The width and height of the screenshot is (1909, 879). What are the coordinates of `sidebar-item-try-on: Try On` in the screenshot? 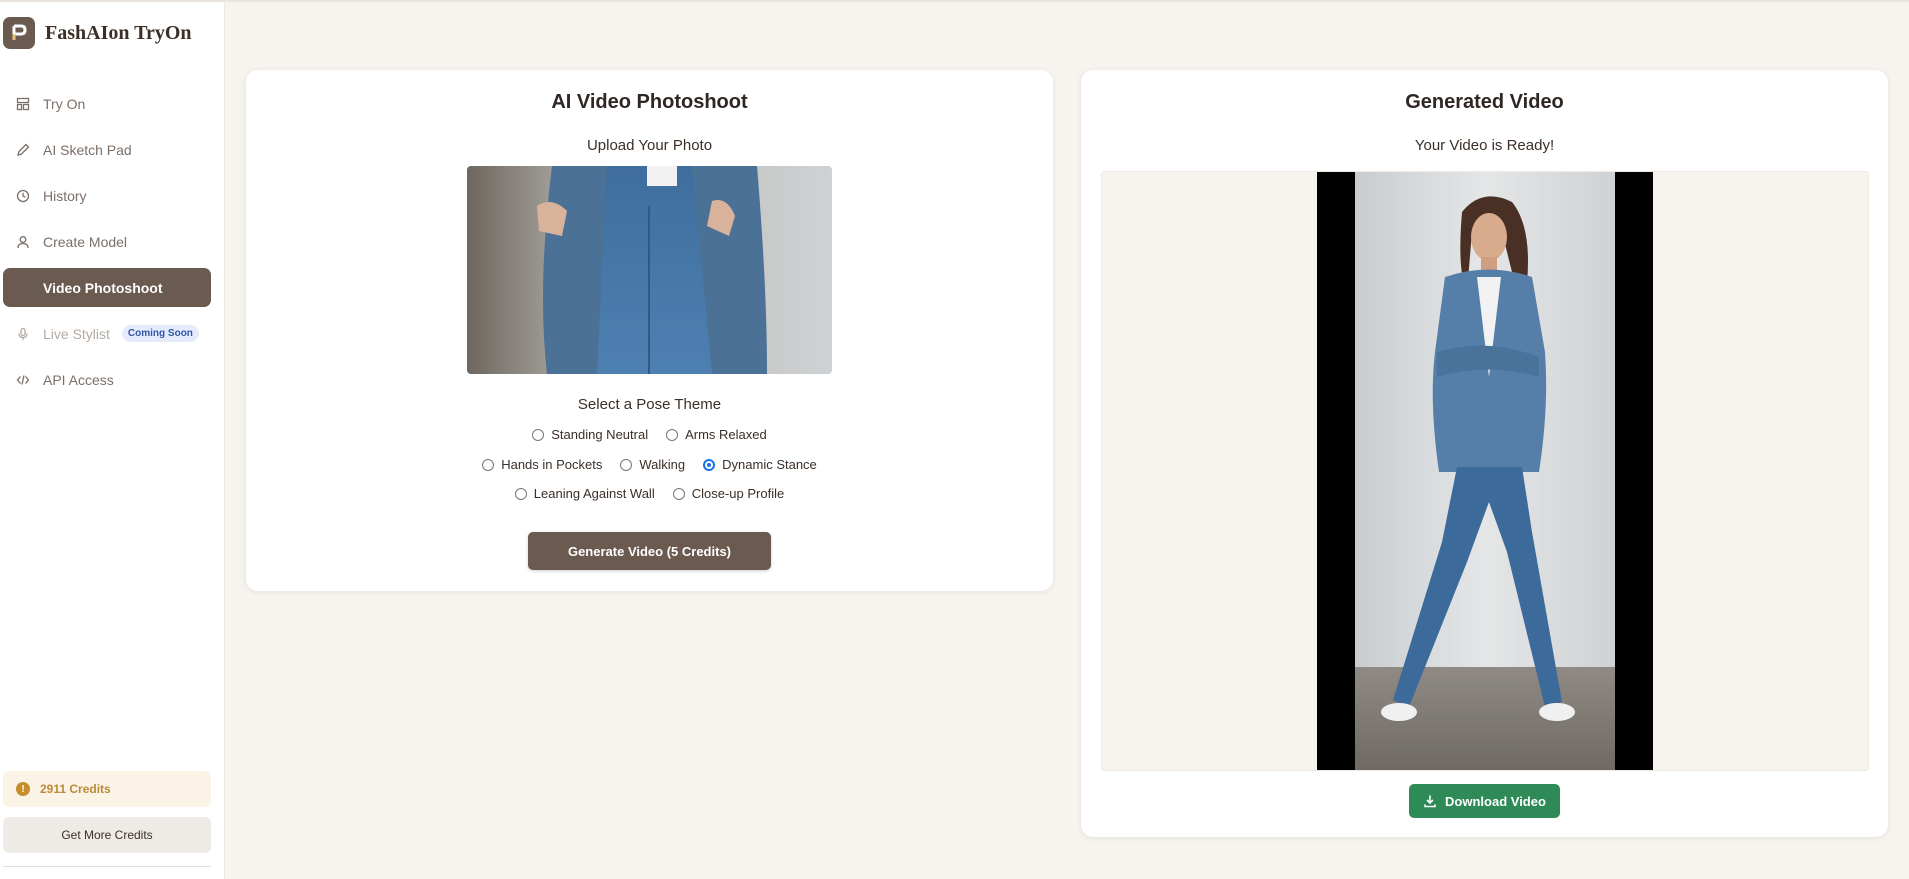 It's located at (107, 103).